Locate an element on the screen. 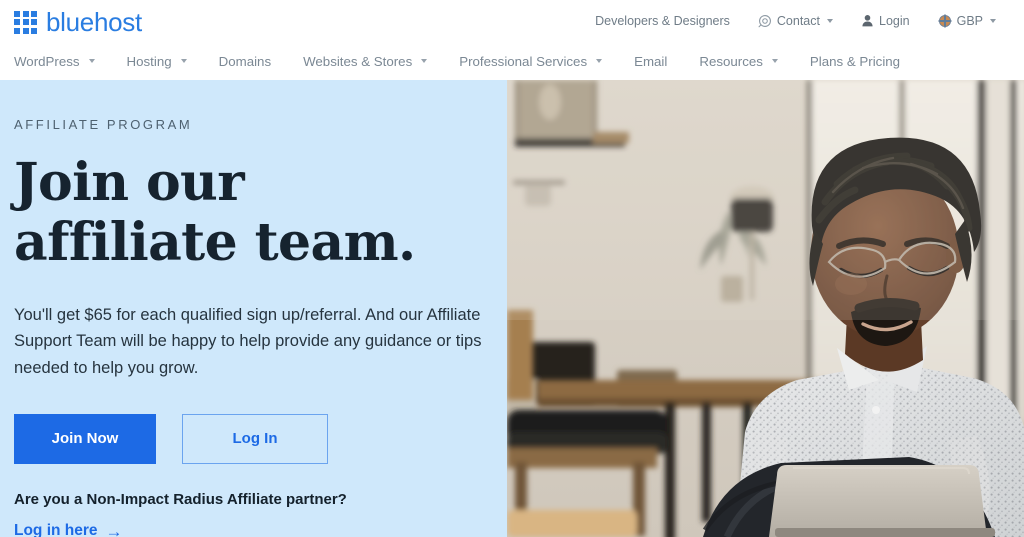  user-icon is located at coordinates (867, 21).